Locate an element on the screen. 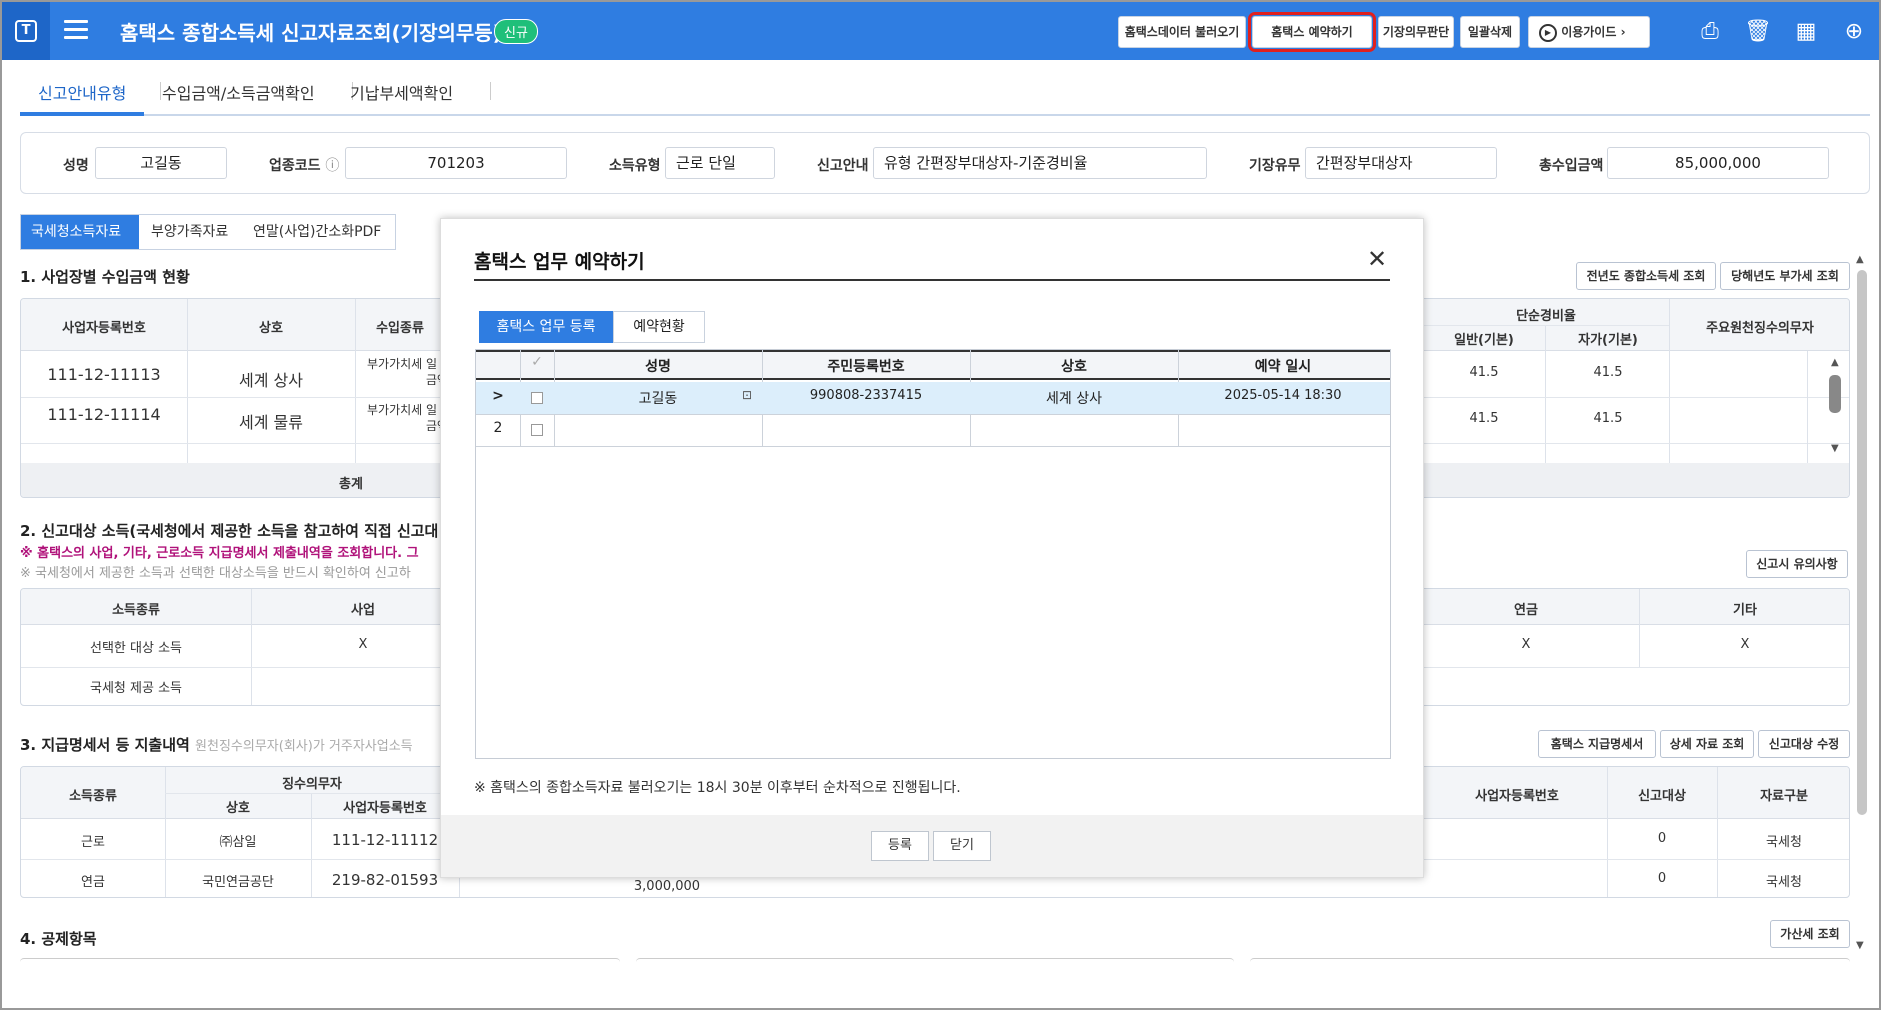  register-button: 등록 is located at coordinates (900, 846).